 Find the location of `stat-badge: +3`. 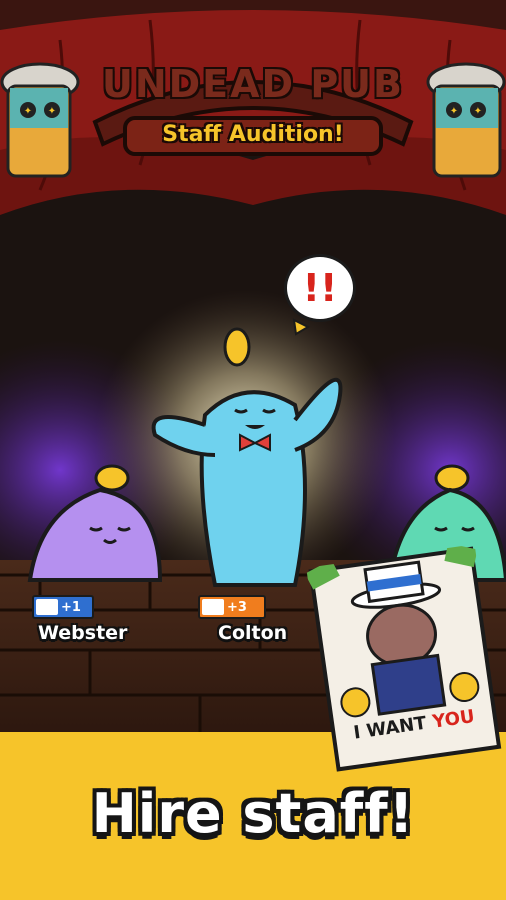

stat-badge: +3 is located at coordinates (232, 607).